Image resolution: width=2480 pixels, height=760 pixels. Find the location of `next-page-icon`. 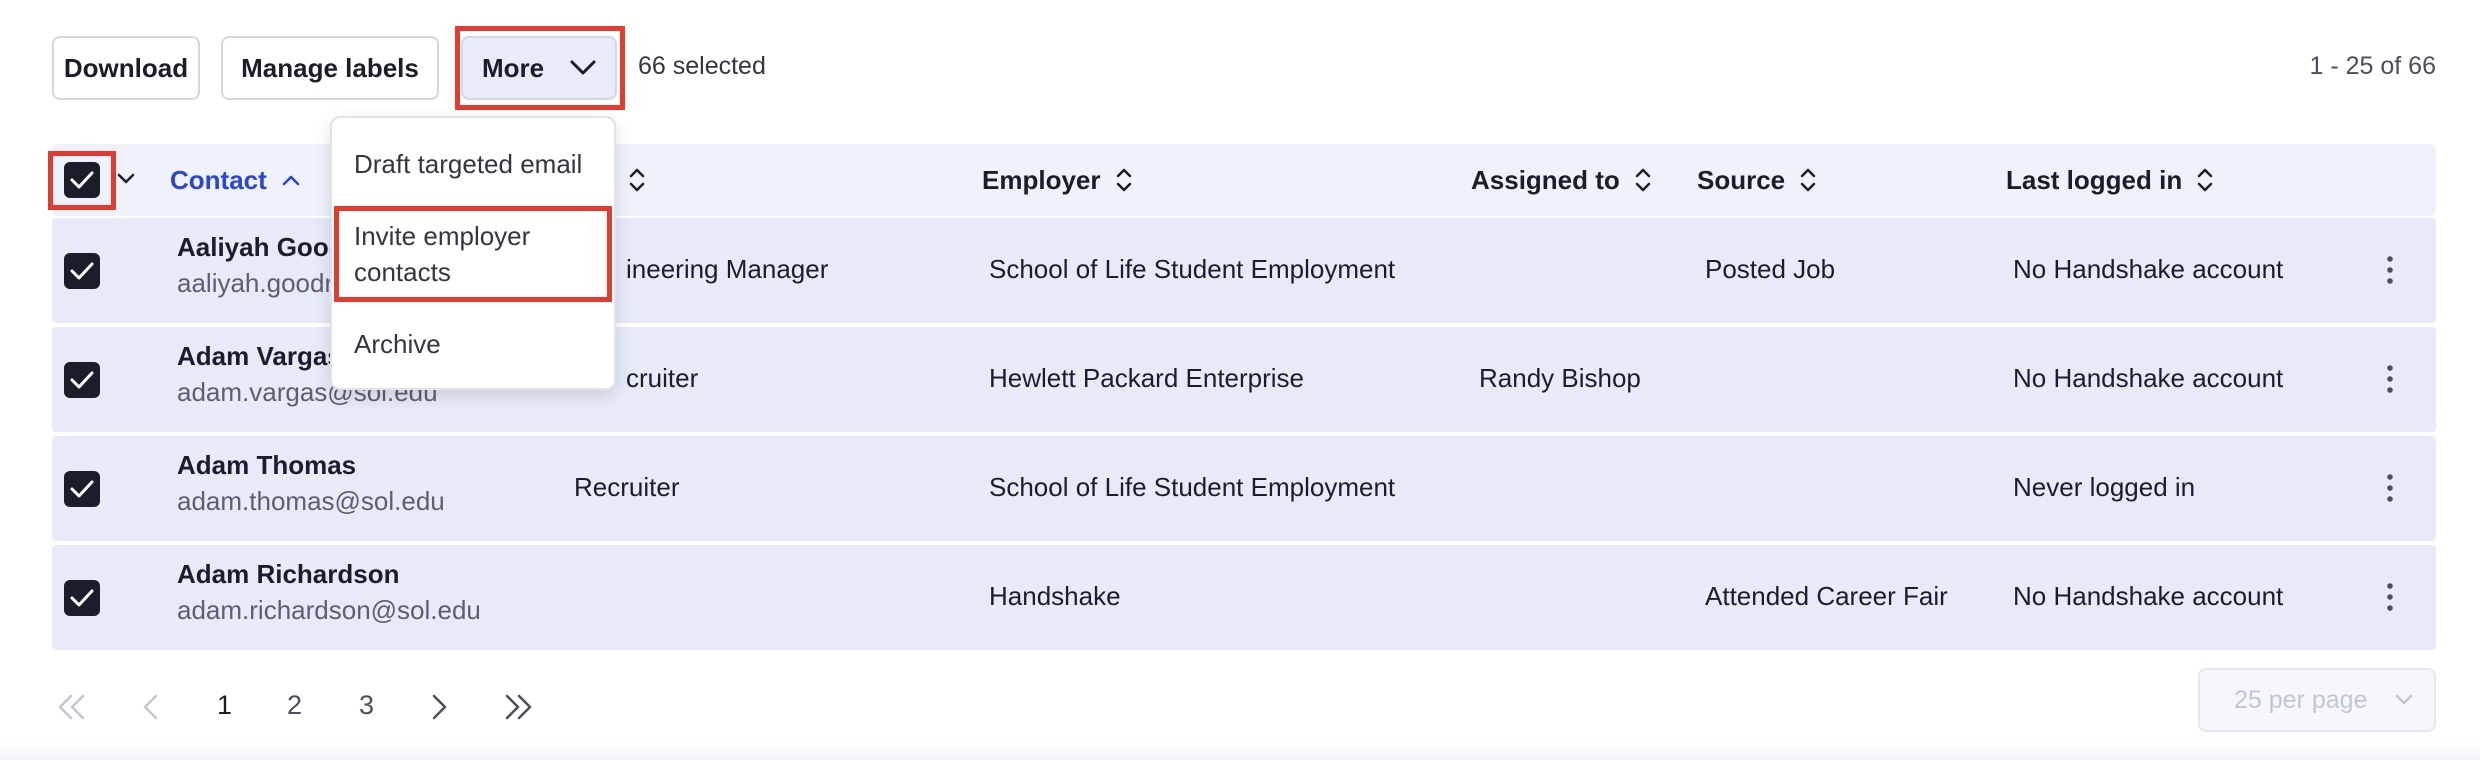

next-page-icon is located at coordinates (439, 707).